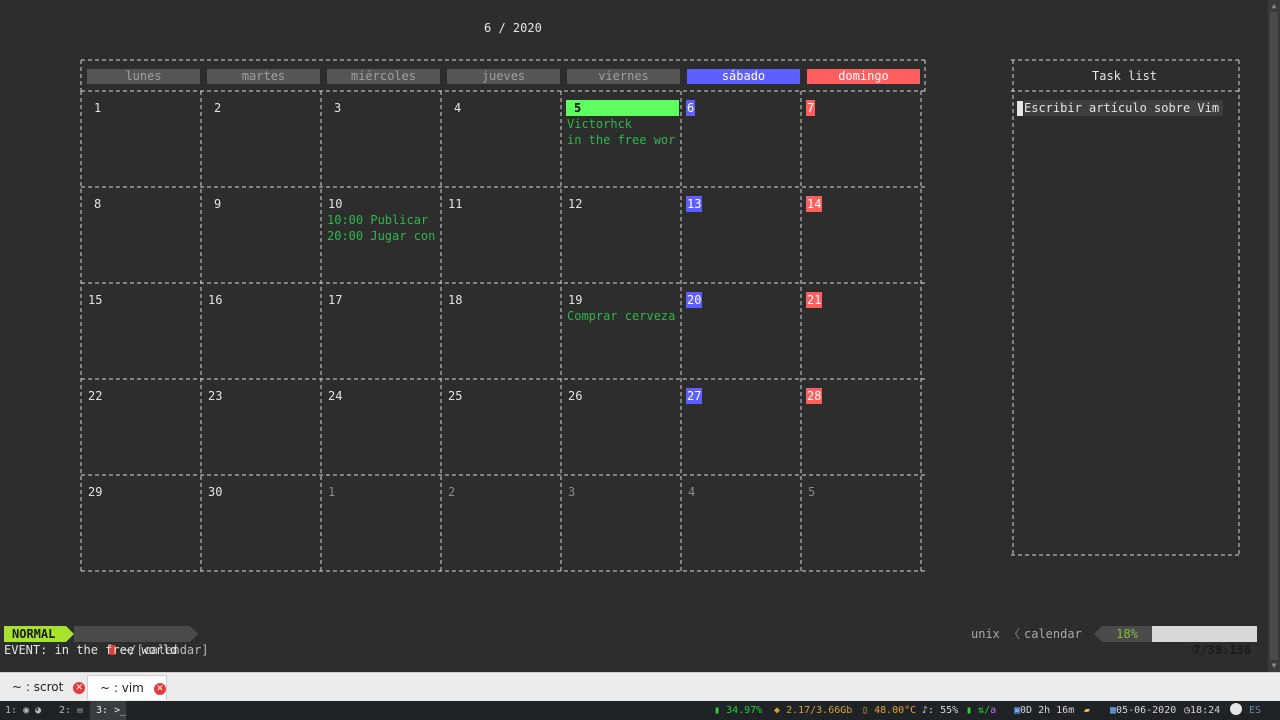  What do you see at coordinates (623, 76) in the screenshot?
I see `weekday-header-4: viernes` at bounding box center [623, 76].